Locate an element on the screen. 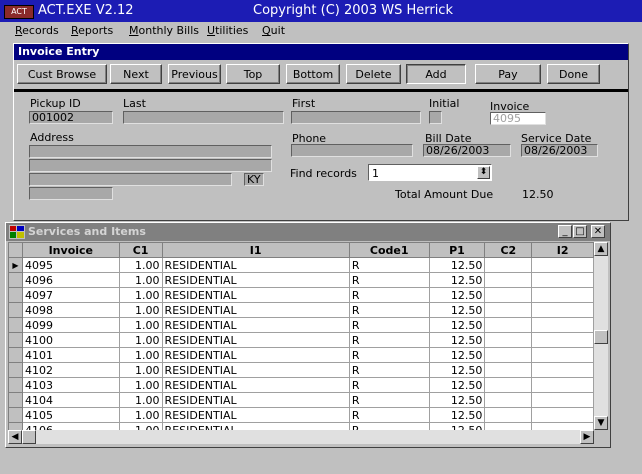 This screenshot has width=642, height=474. column-header-c1: C1 is located at coordinates (140, 250).